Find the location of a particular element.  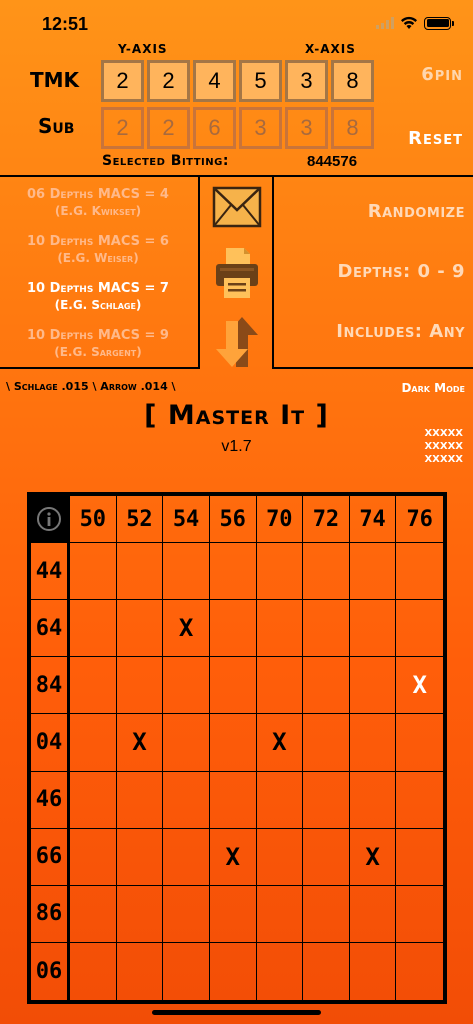

grid-col-header: 76 is located at coordinates (419, 519).